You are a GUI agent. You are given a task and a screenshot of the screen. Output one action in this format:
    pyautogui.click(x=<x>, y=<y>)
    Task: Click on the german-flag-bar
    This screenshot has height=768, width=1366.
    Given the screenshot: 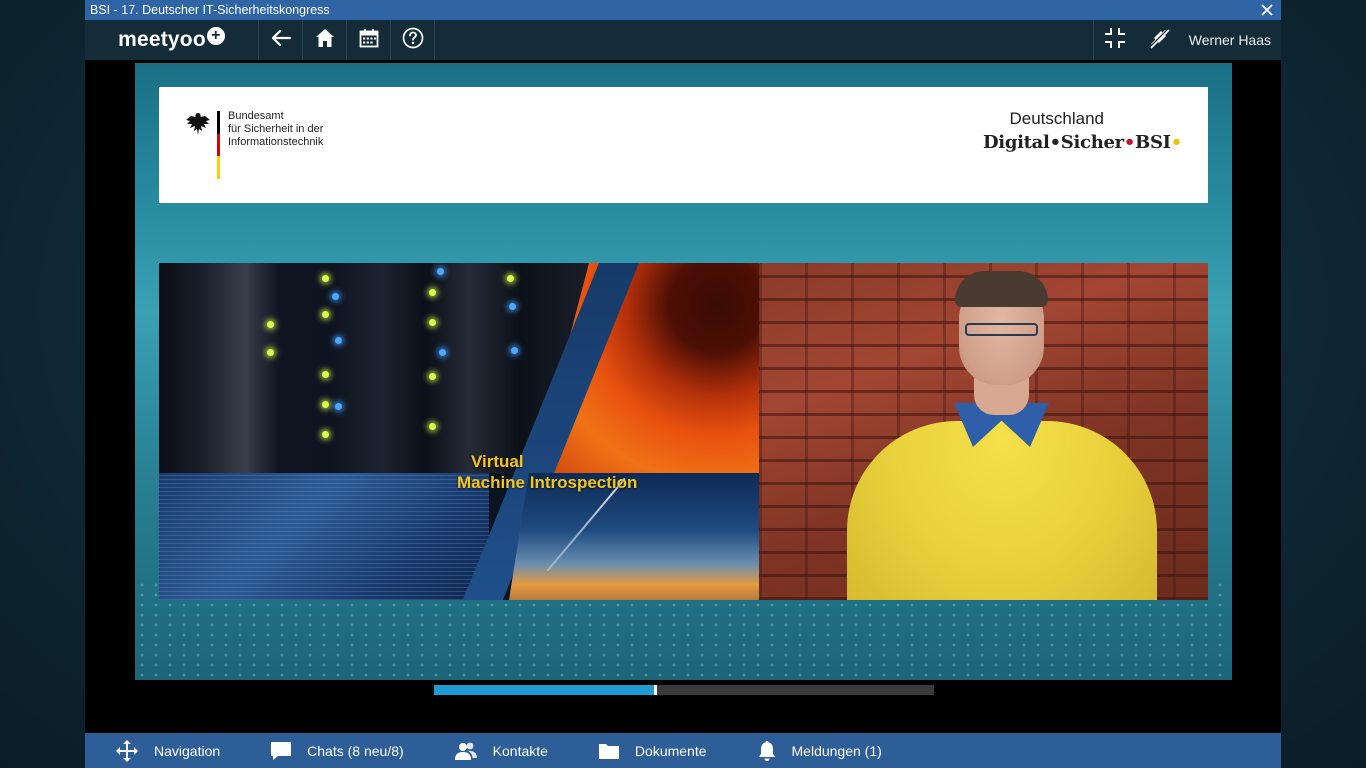 What is the action you would take?
    pyautogui.click(x=218, y=145)
    